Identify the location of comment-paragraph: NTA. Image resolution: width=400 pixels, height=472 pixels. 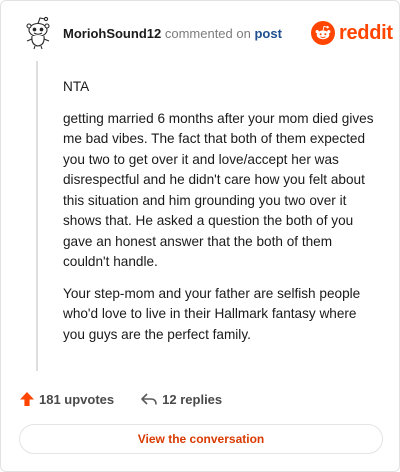
(76, 86).